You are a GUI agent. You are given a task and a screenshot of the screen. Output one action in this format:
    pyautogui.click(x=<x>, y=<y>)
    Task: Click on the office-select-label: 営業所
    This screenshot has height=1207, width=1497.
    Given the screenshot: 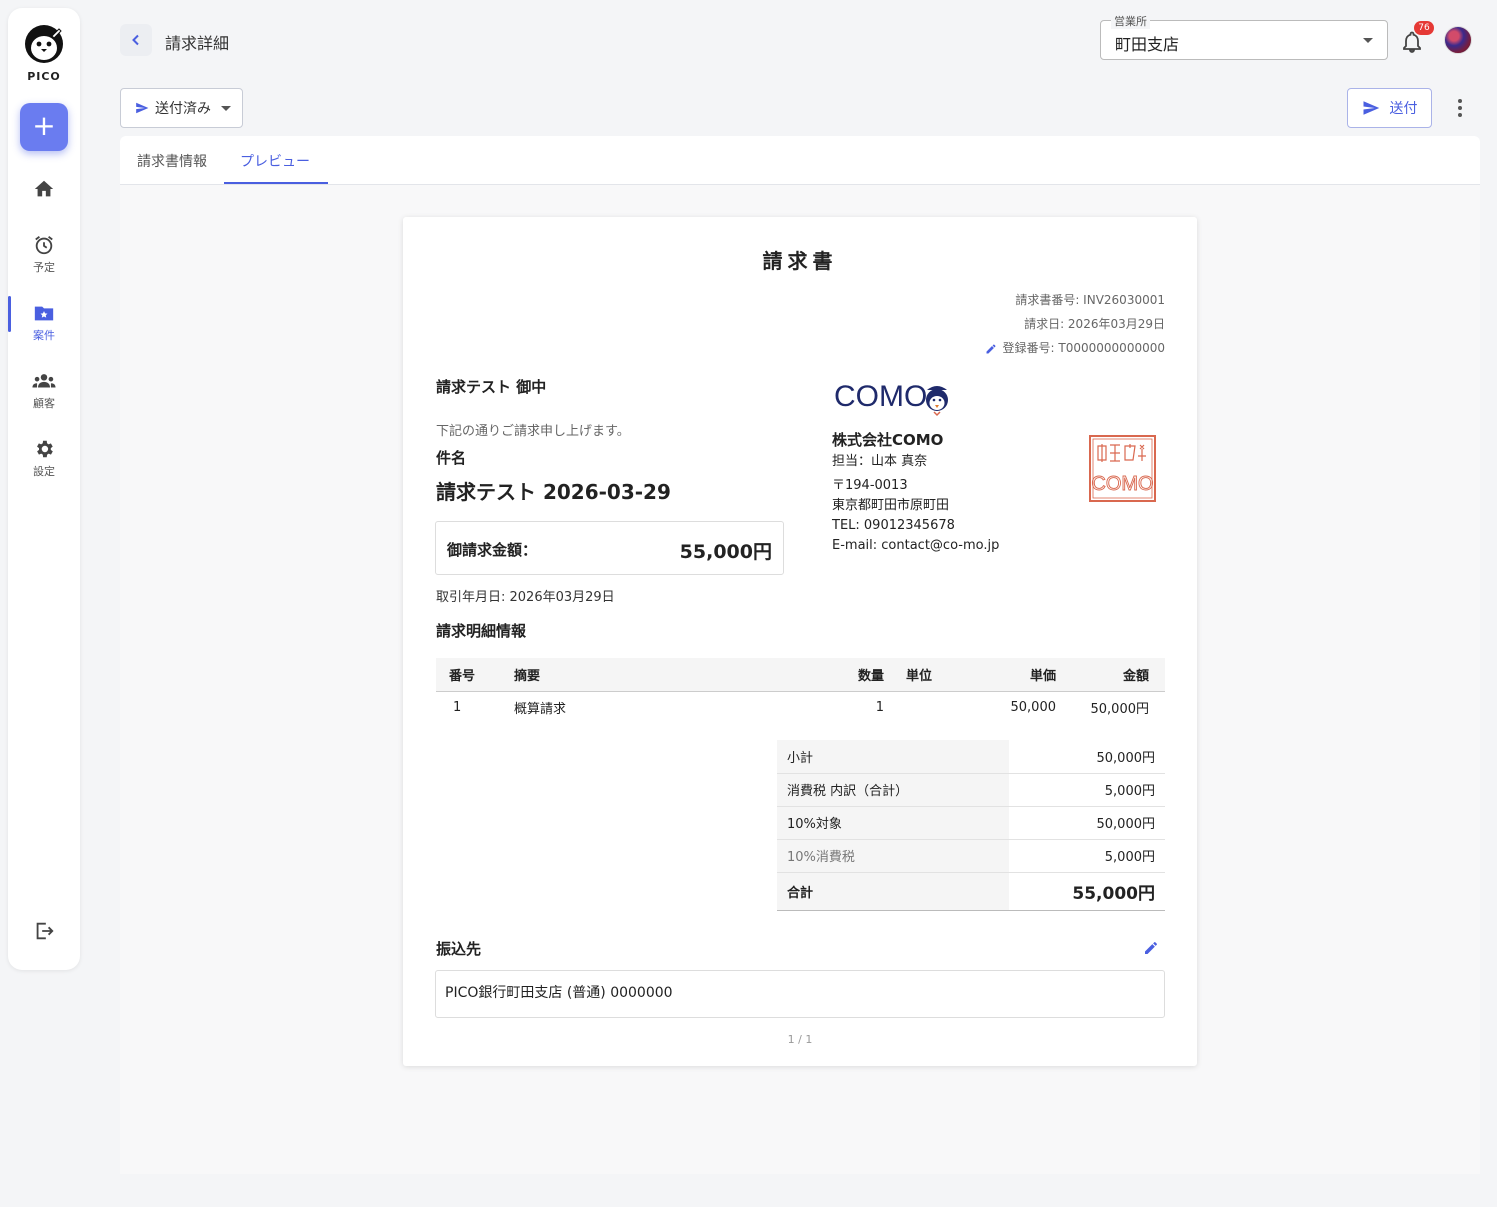 What is the action you would take?
    pyautogui.click(x=1130, y=21)
    